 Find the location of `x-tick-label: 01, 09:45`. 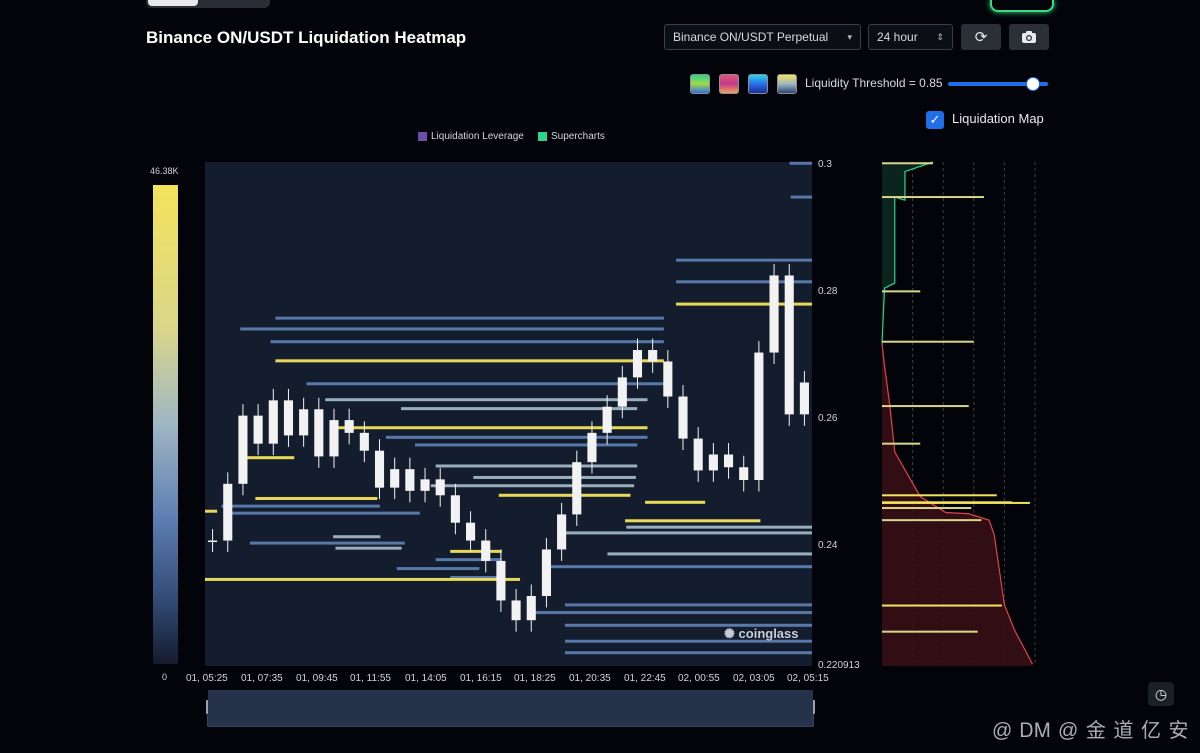

x-tick-label: 01, 09:45 is located at coordinates (317, 678).